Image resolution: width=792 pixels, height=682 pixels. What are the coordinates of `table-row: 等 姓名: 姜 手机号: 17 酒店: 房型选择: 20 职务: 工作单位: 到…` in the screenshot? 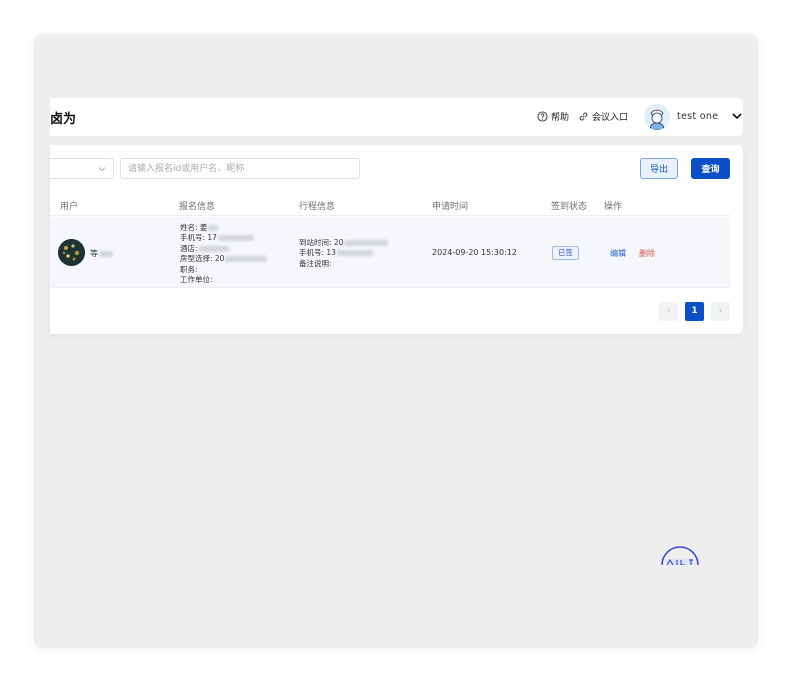 It's located at (390, 252).